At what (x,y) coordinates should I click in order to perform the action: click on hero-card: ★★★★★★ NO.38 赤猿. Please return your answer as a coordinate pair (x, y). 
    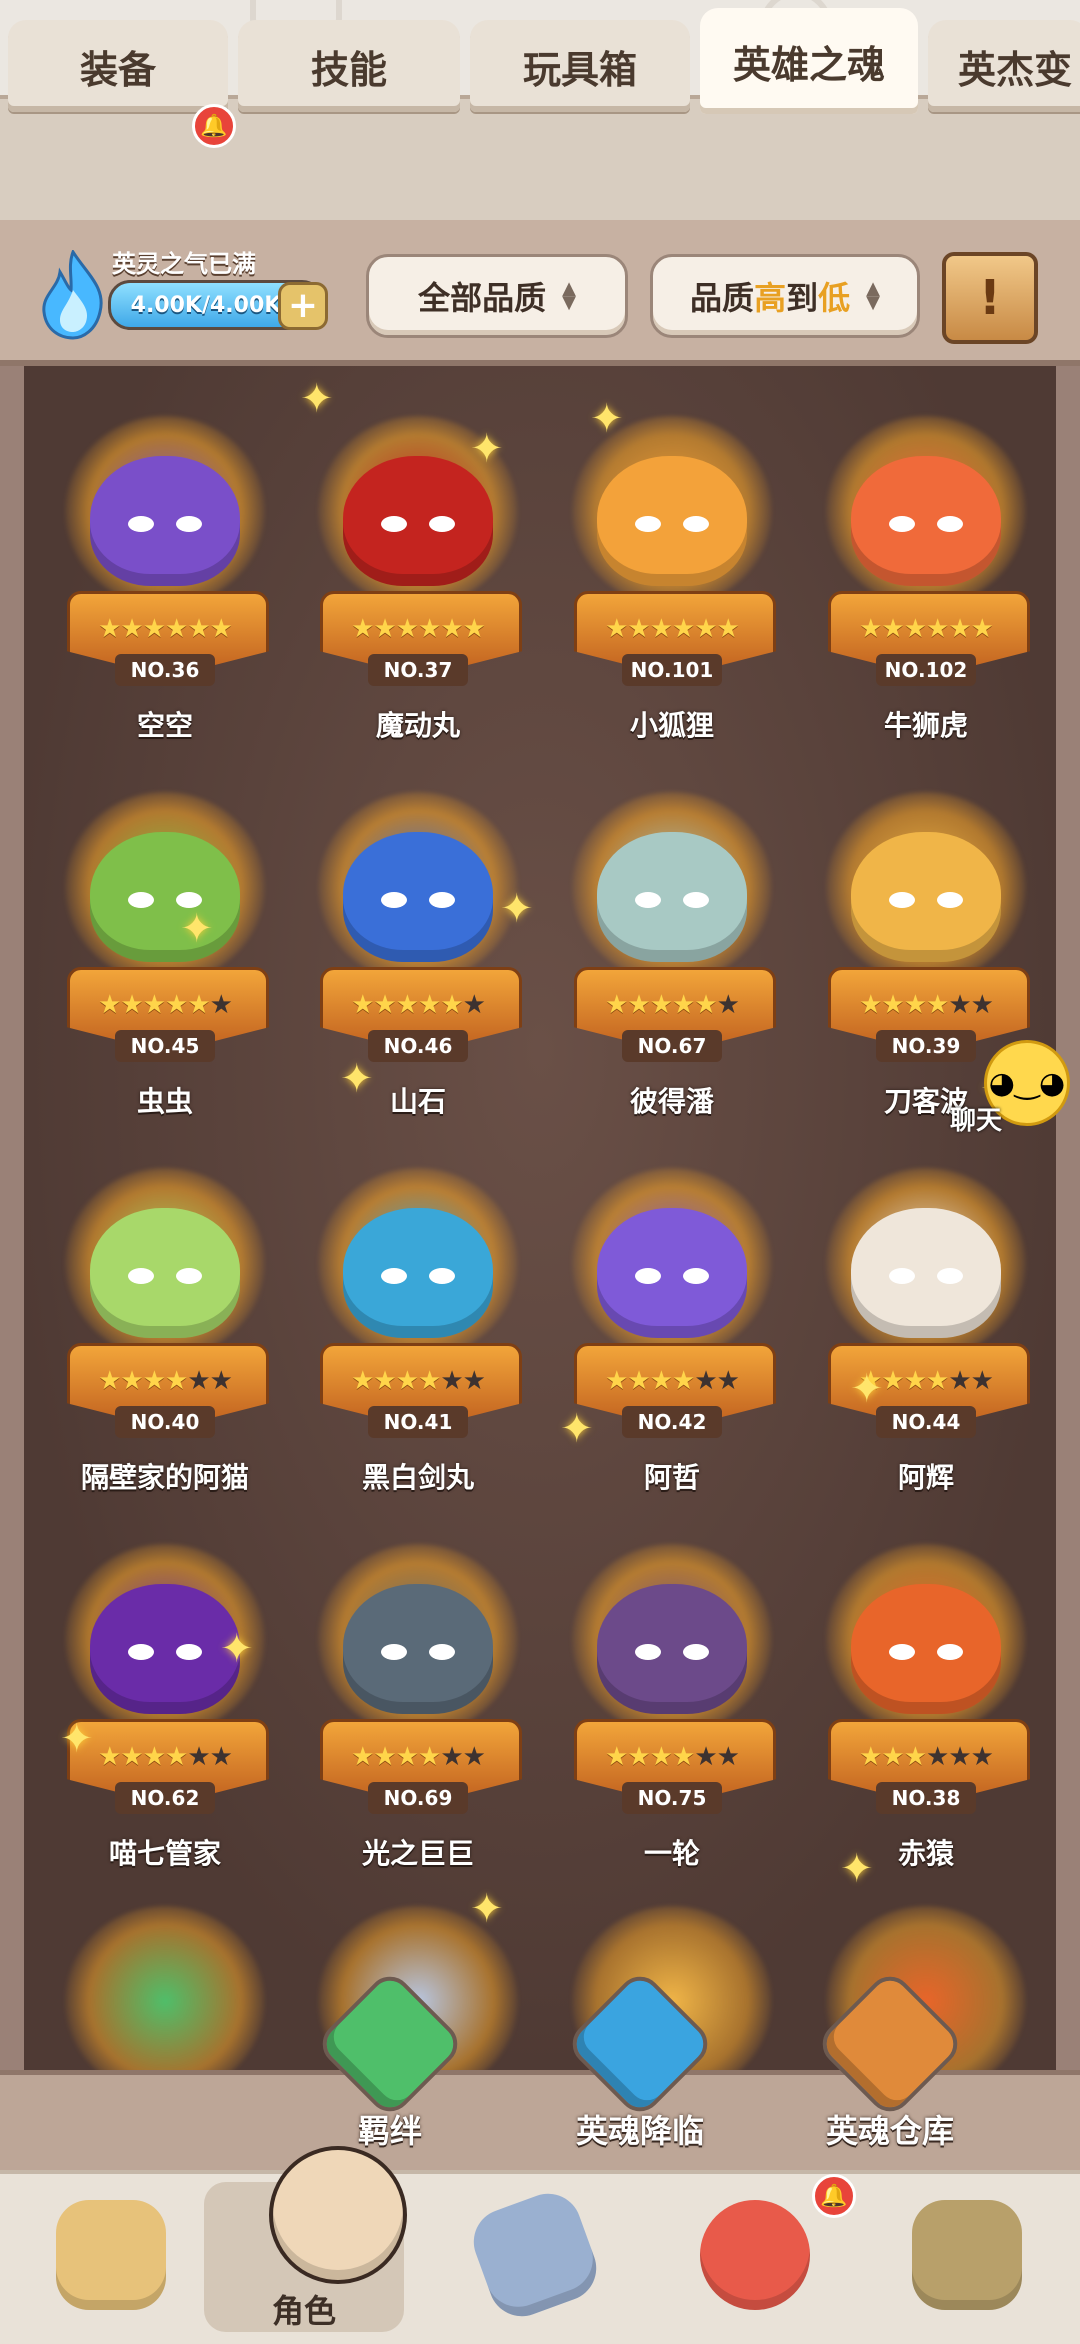
    Looking at the image, I should click on (926, 1699).